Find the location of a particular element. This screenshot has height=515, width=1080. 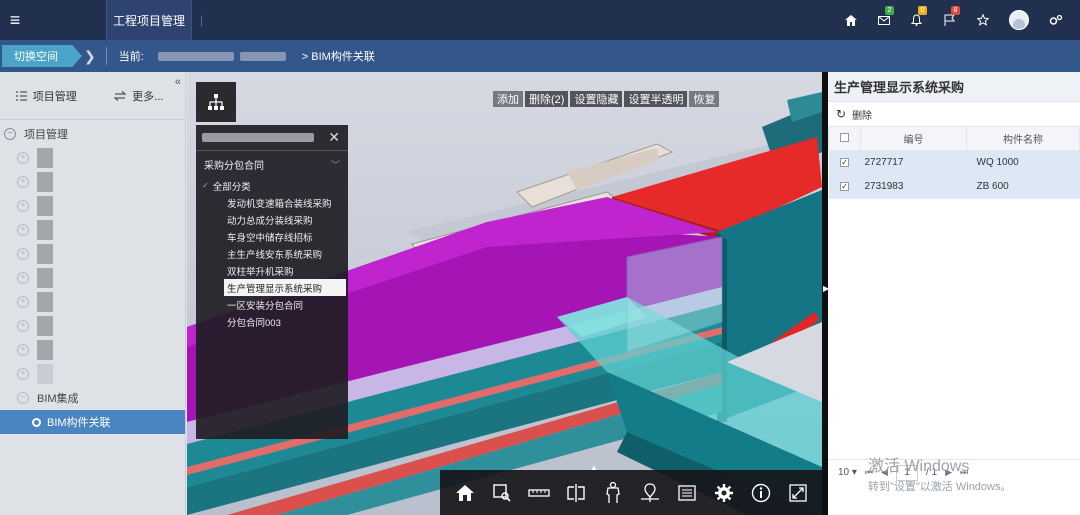

tree-node-bim-component-link: BIM构件关联 is located at coordinates (92, 422).